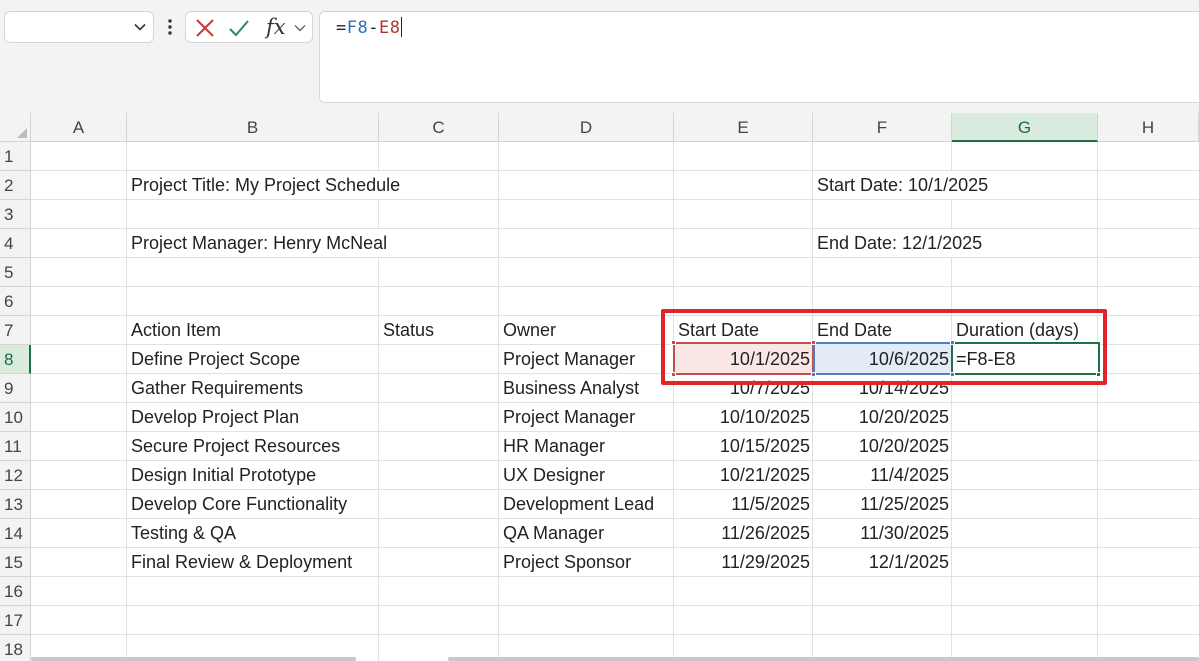 Image resolution: width=1199 pixels, height=661 pixels. Describe the element at coordinates (237, 504) in the screenshot. I see `table-row-action: Develop Core Functionality` at that location.